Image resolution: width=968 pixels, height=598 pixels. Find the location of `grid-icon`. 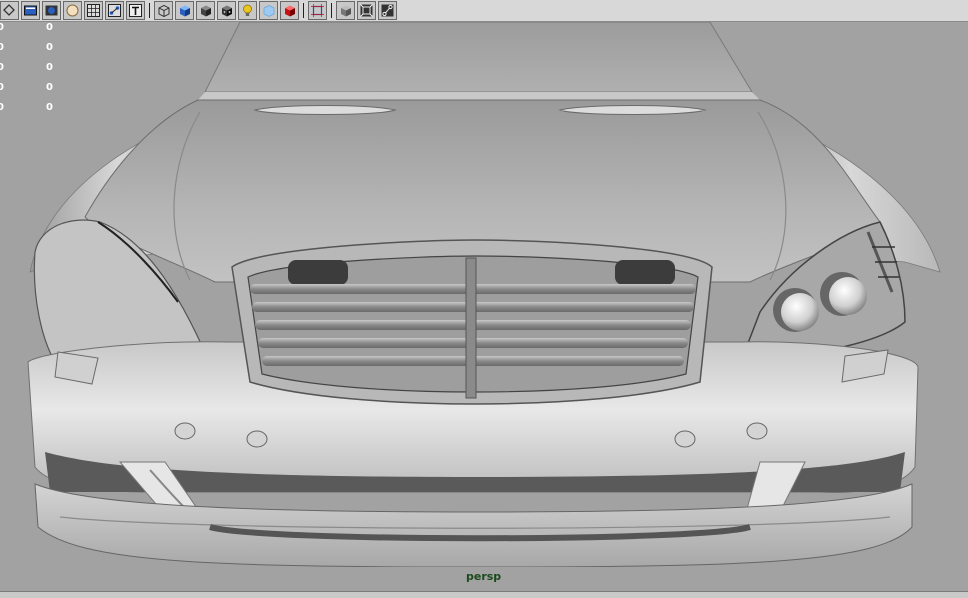

grid-icon is located at coordinates (93, 10).